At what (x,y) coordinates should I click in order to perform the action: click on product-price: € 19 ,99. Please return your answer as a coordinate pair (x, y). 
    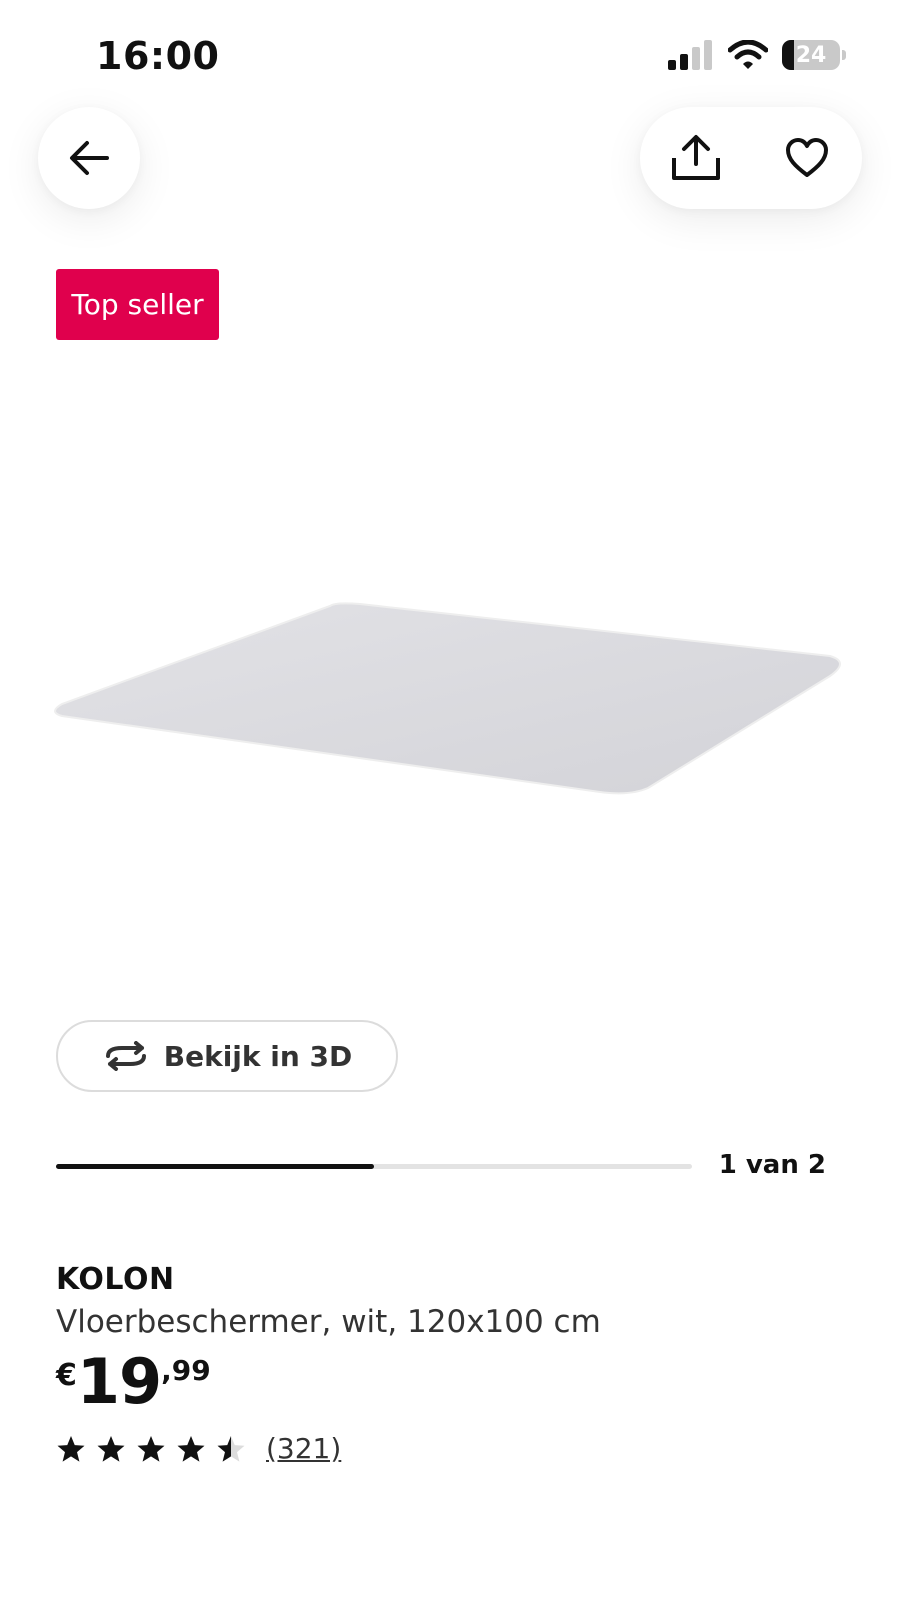
    Looking at the image, I should click on (133, 1382).